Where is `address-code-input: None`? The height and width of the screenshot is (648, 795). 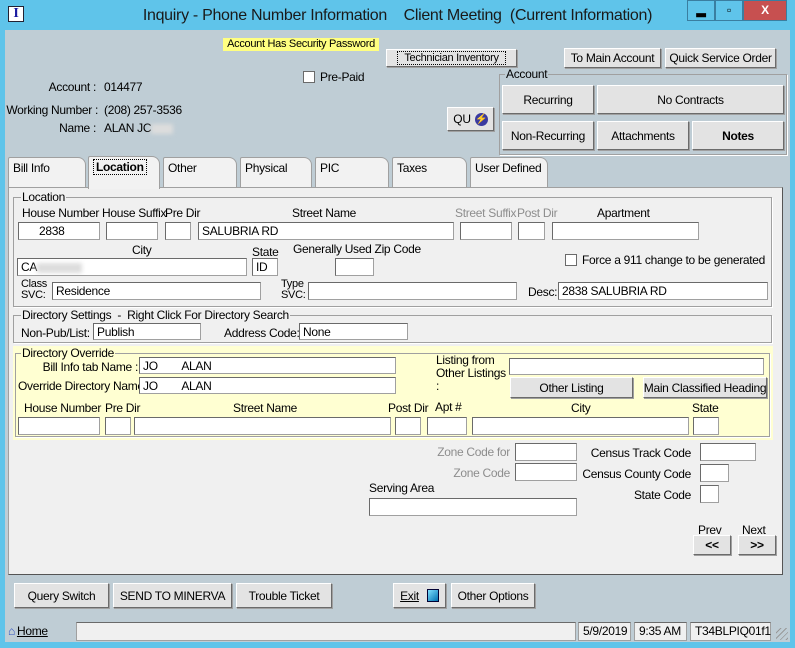 address-code-input: None is located at coordinates (353, 331).